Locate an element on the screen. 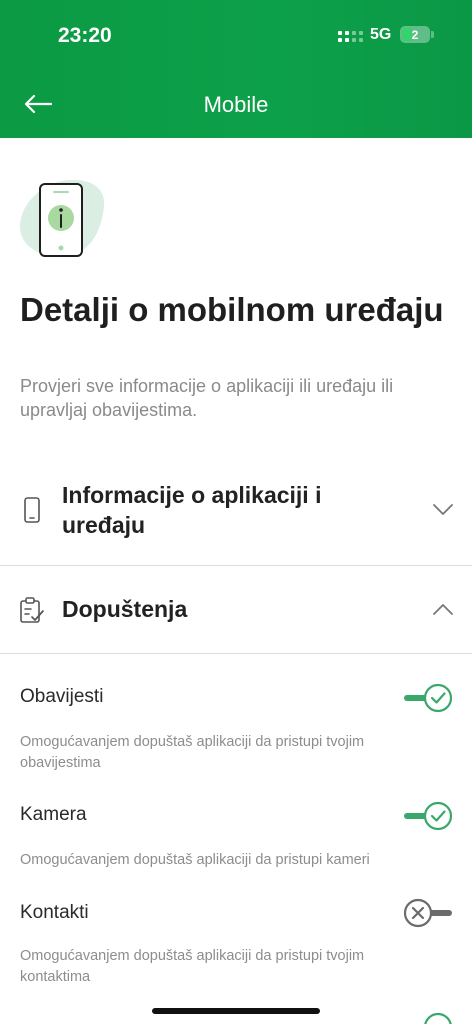 Image resolution: width=472 pixels, height=1024 pixels. contacts-toggle-off is located at coordinates (428, 913).